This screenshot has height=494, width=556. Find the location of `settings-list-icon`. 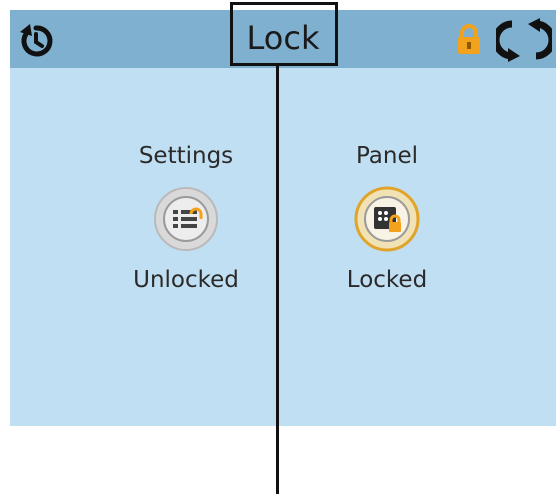

settings-list-icon is located at coordinates (186, 219).